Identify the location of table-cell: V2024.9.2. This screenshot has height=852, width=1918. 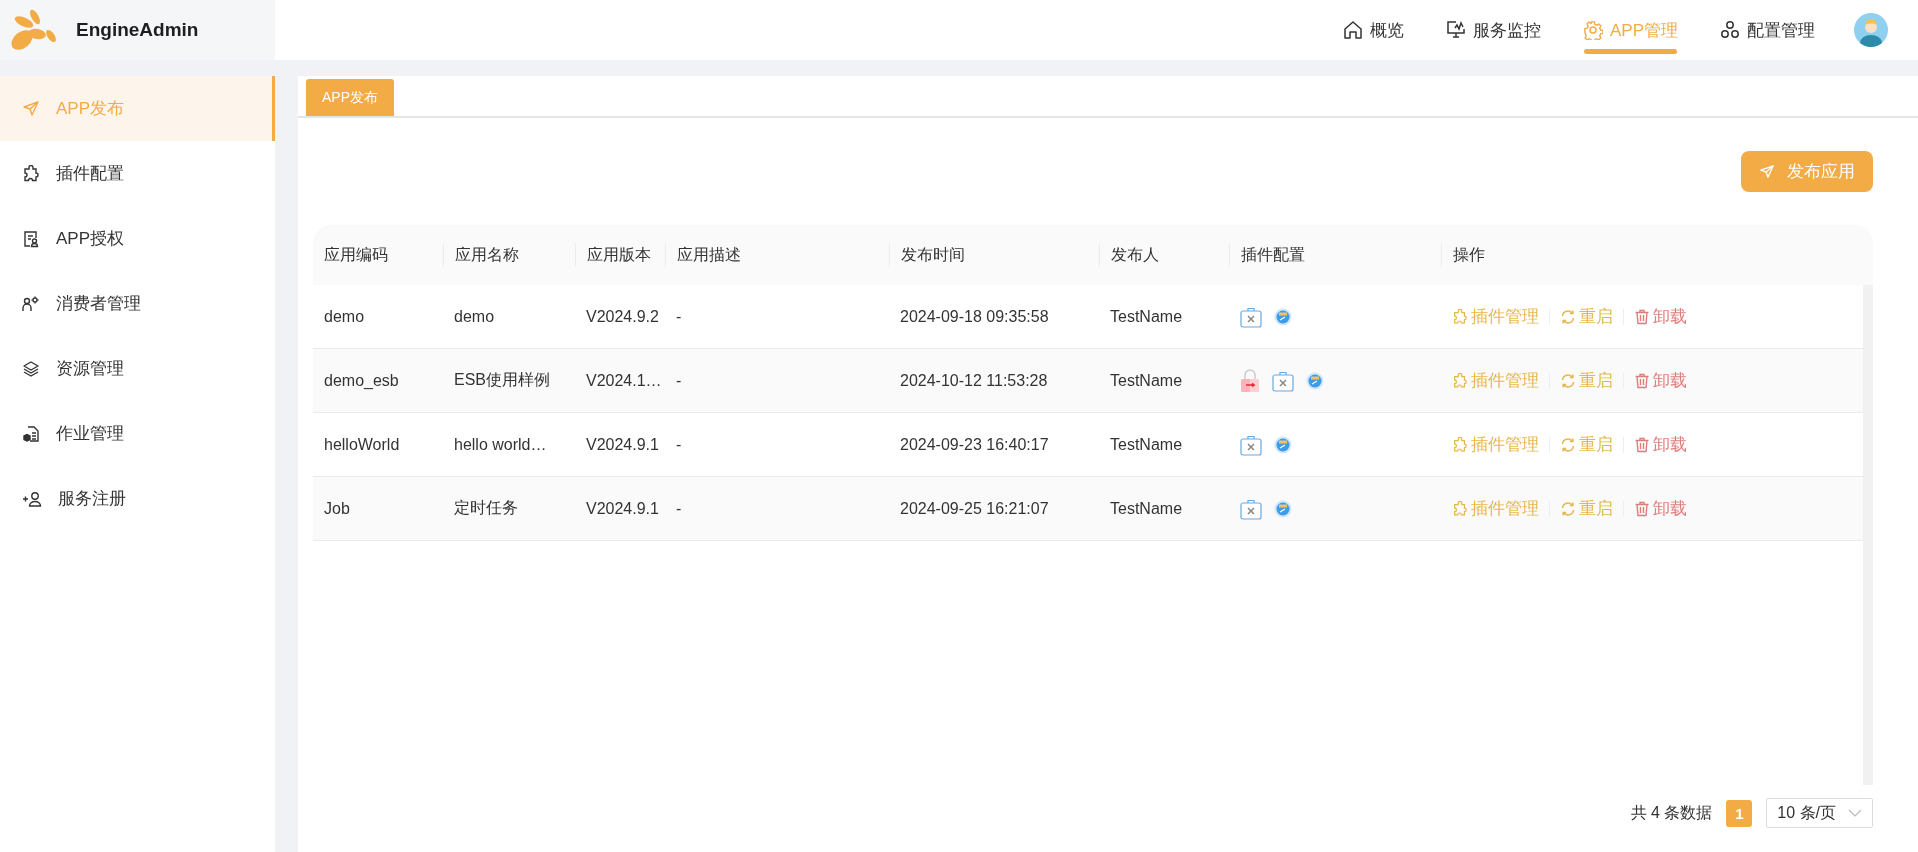
(622, 316).